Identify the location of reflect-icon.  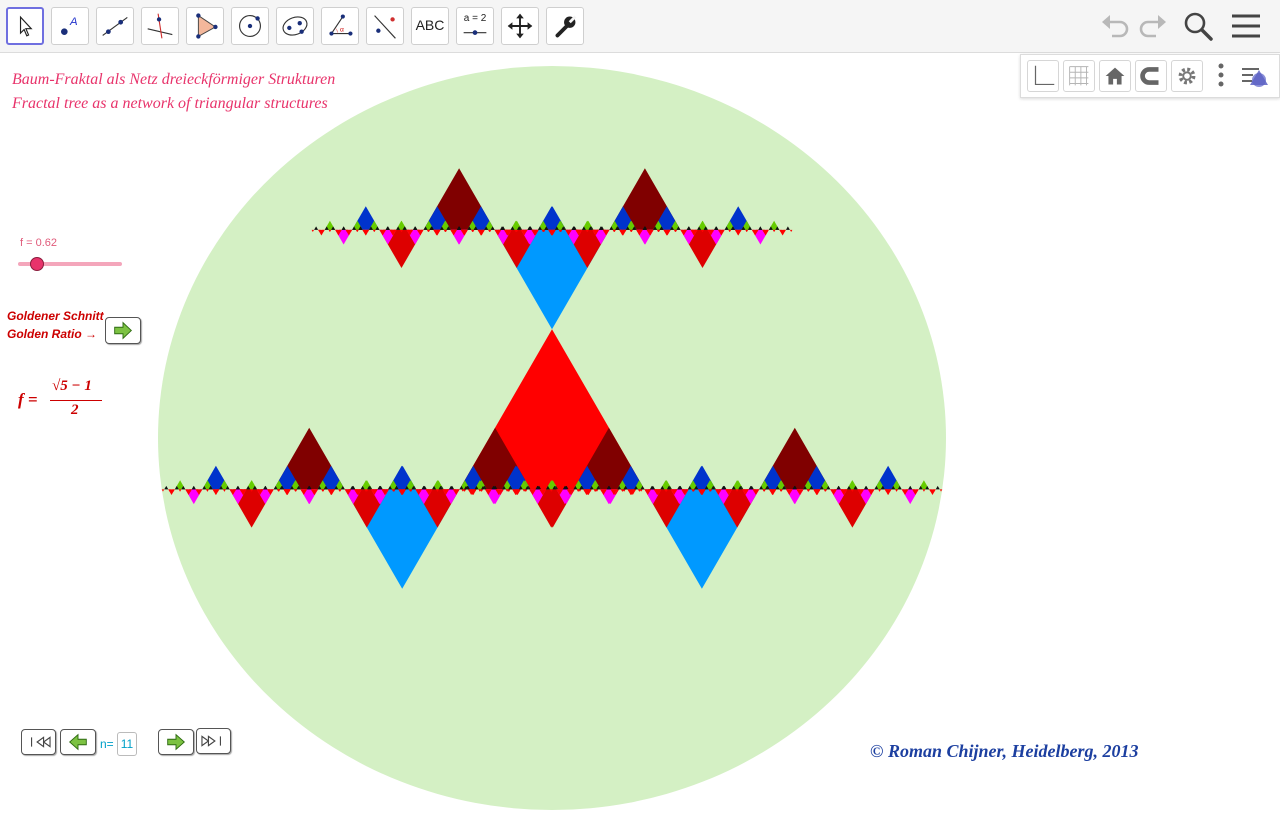
(385, 27).